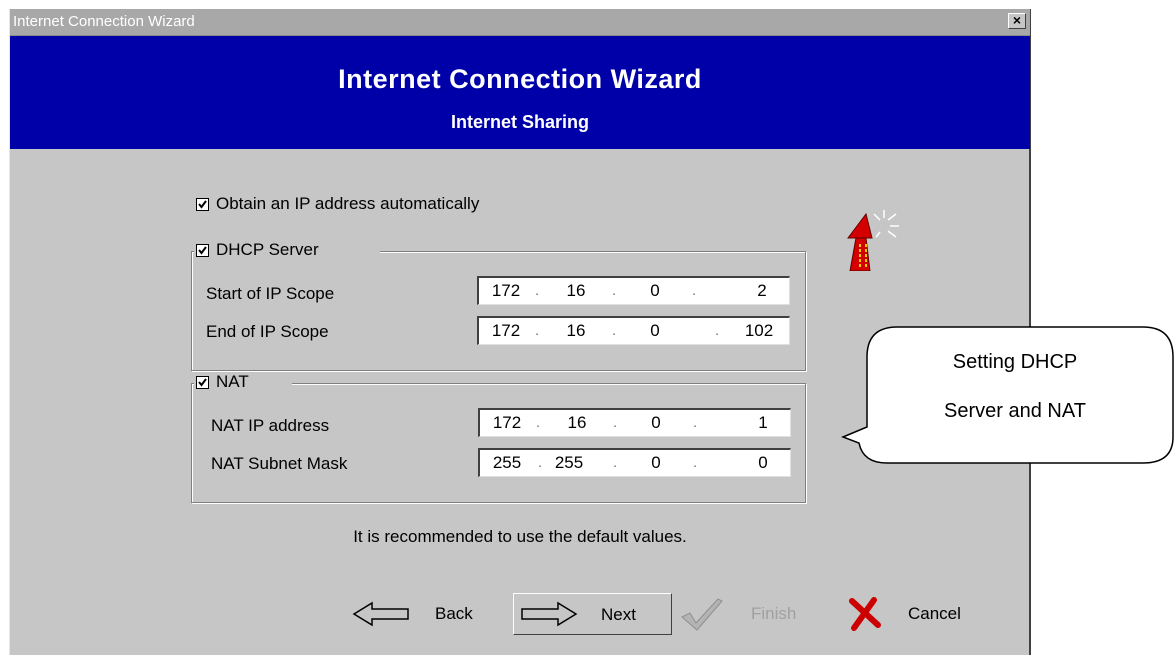 This screenshot has width=1175, height=657. I want to click on dhcp-checkbox, so click(202, 250).